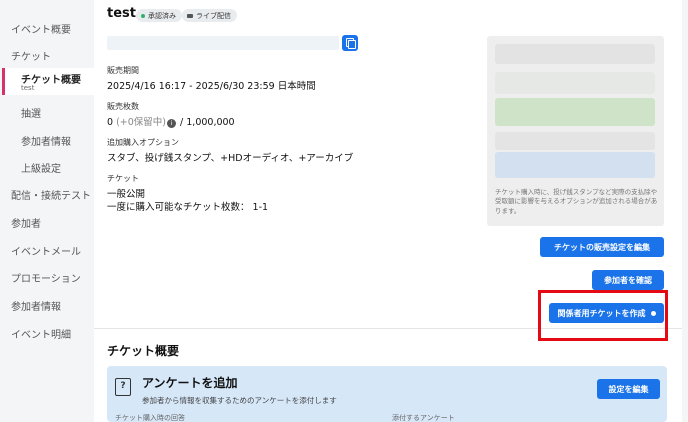  I want to click on confirm-participants-button: 参加者を確認, so click(628, 280).